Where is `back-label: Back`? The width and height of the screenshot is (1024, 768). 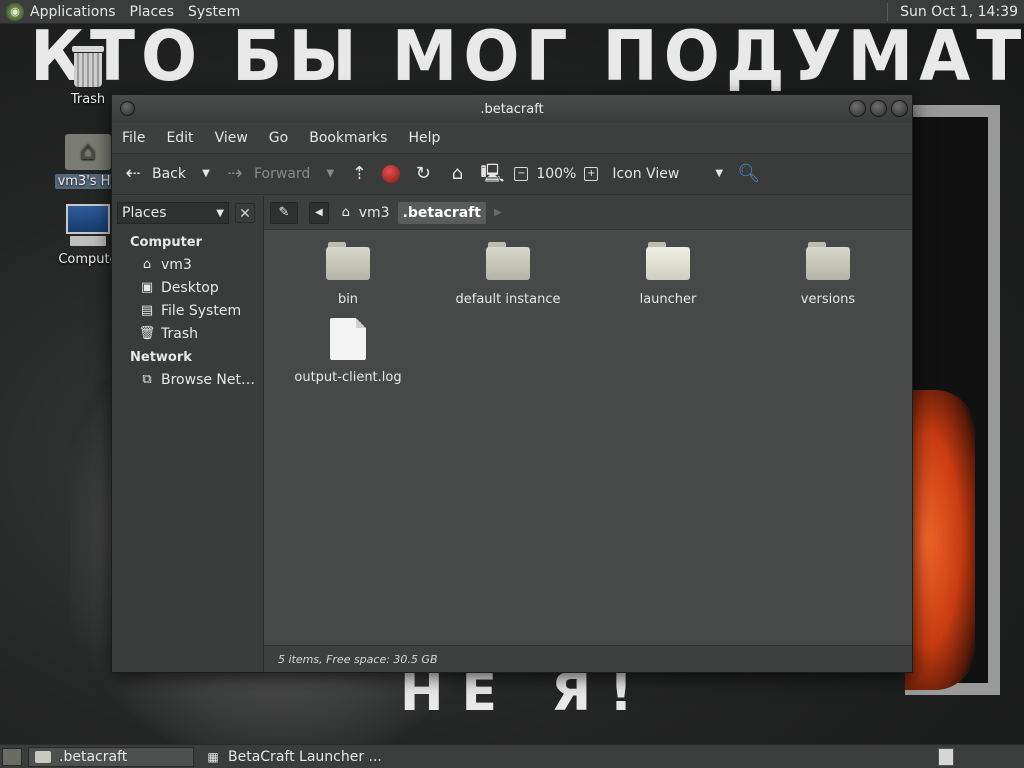 back-label: Back is located at coordinates (169, 174).